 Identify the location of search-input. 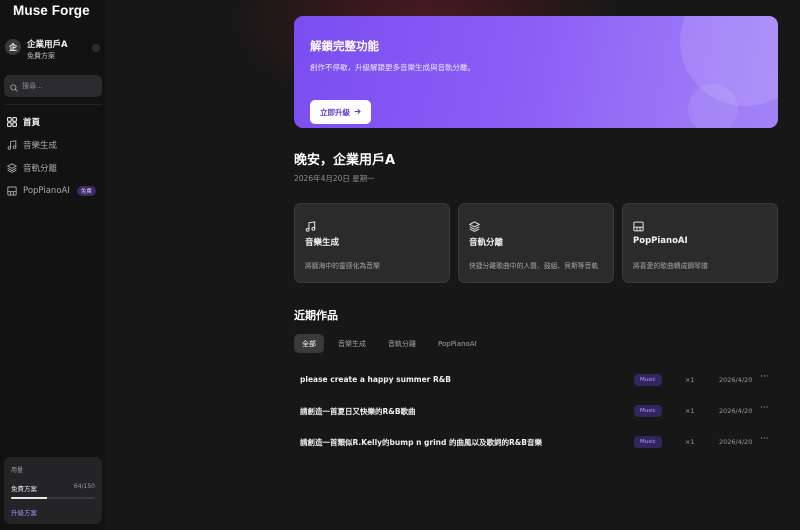
(62, 86).